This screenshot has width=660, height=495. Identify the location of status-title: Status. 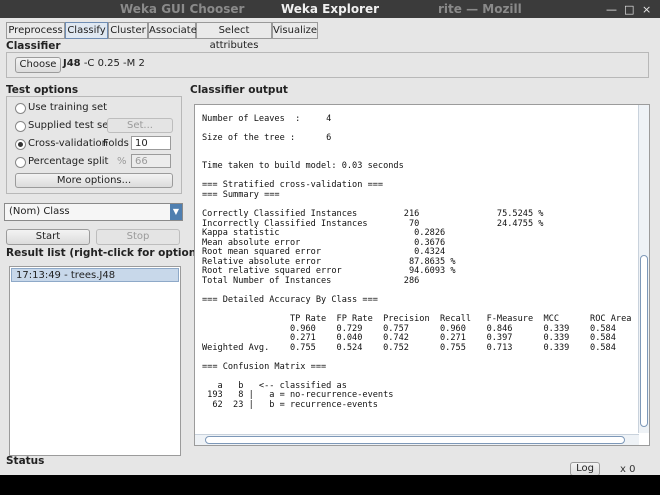
(25, 461).